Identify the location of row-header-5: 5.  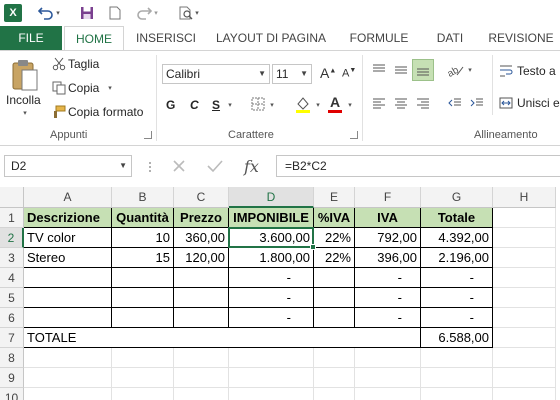
(12, 298).